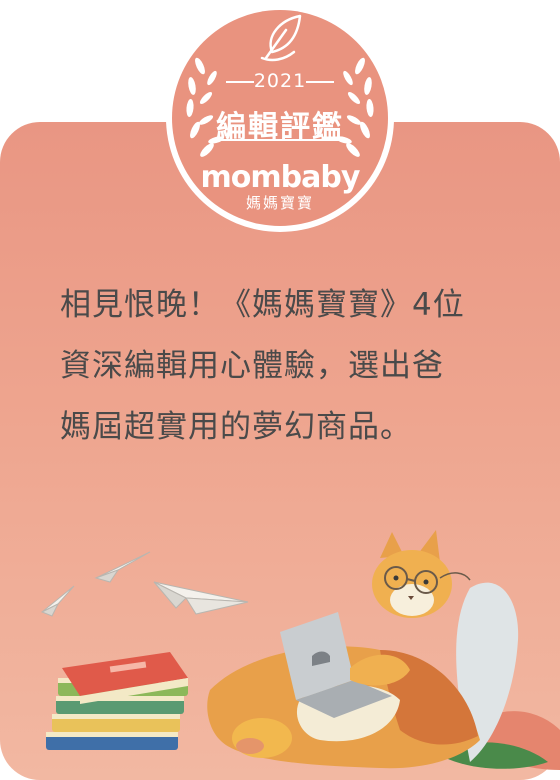 The width and height of the screenshot is (560, 780). I want to click on badge-year: 2021, so click(280, 81).